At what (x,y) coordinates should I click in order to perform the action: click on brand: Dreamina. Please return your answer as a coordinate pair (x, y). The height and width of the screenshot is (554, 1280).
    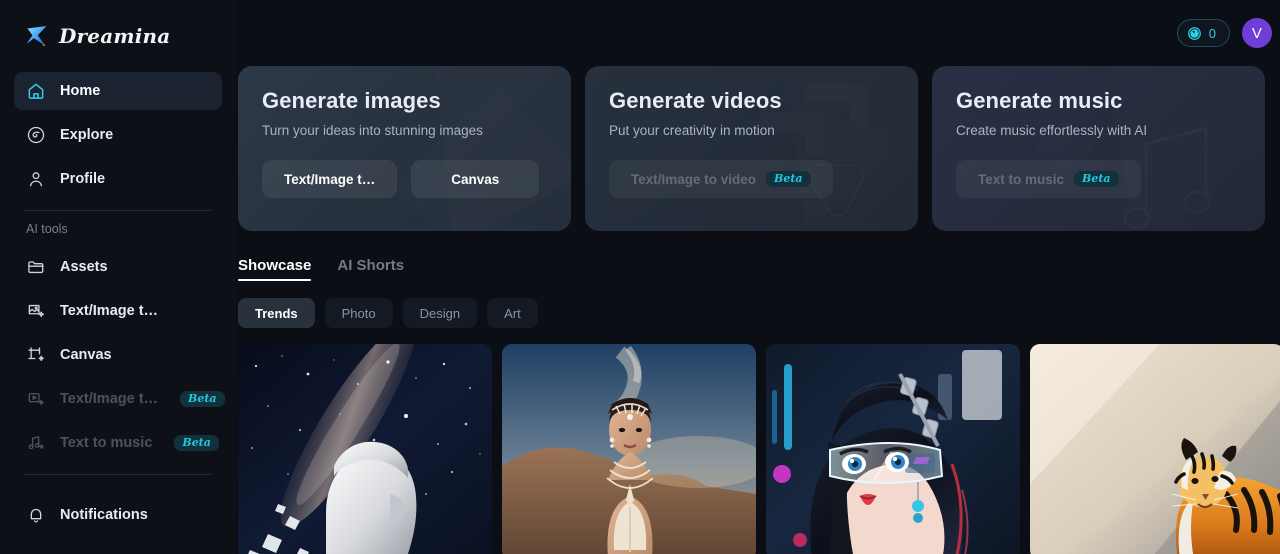
    Looking at the image, I should click on (118, 36).